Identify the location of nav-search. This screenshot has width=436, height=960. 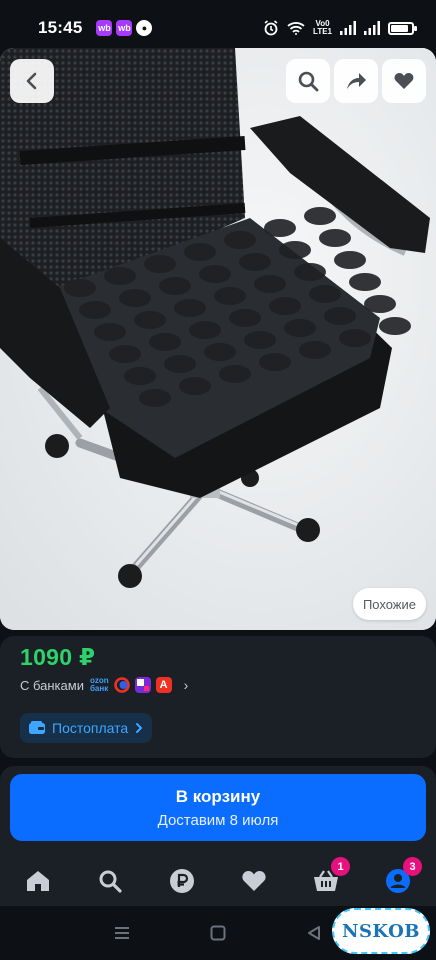
(110, 881).